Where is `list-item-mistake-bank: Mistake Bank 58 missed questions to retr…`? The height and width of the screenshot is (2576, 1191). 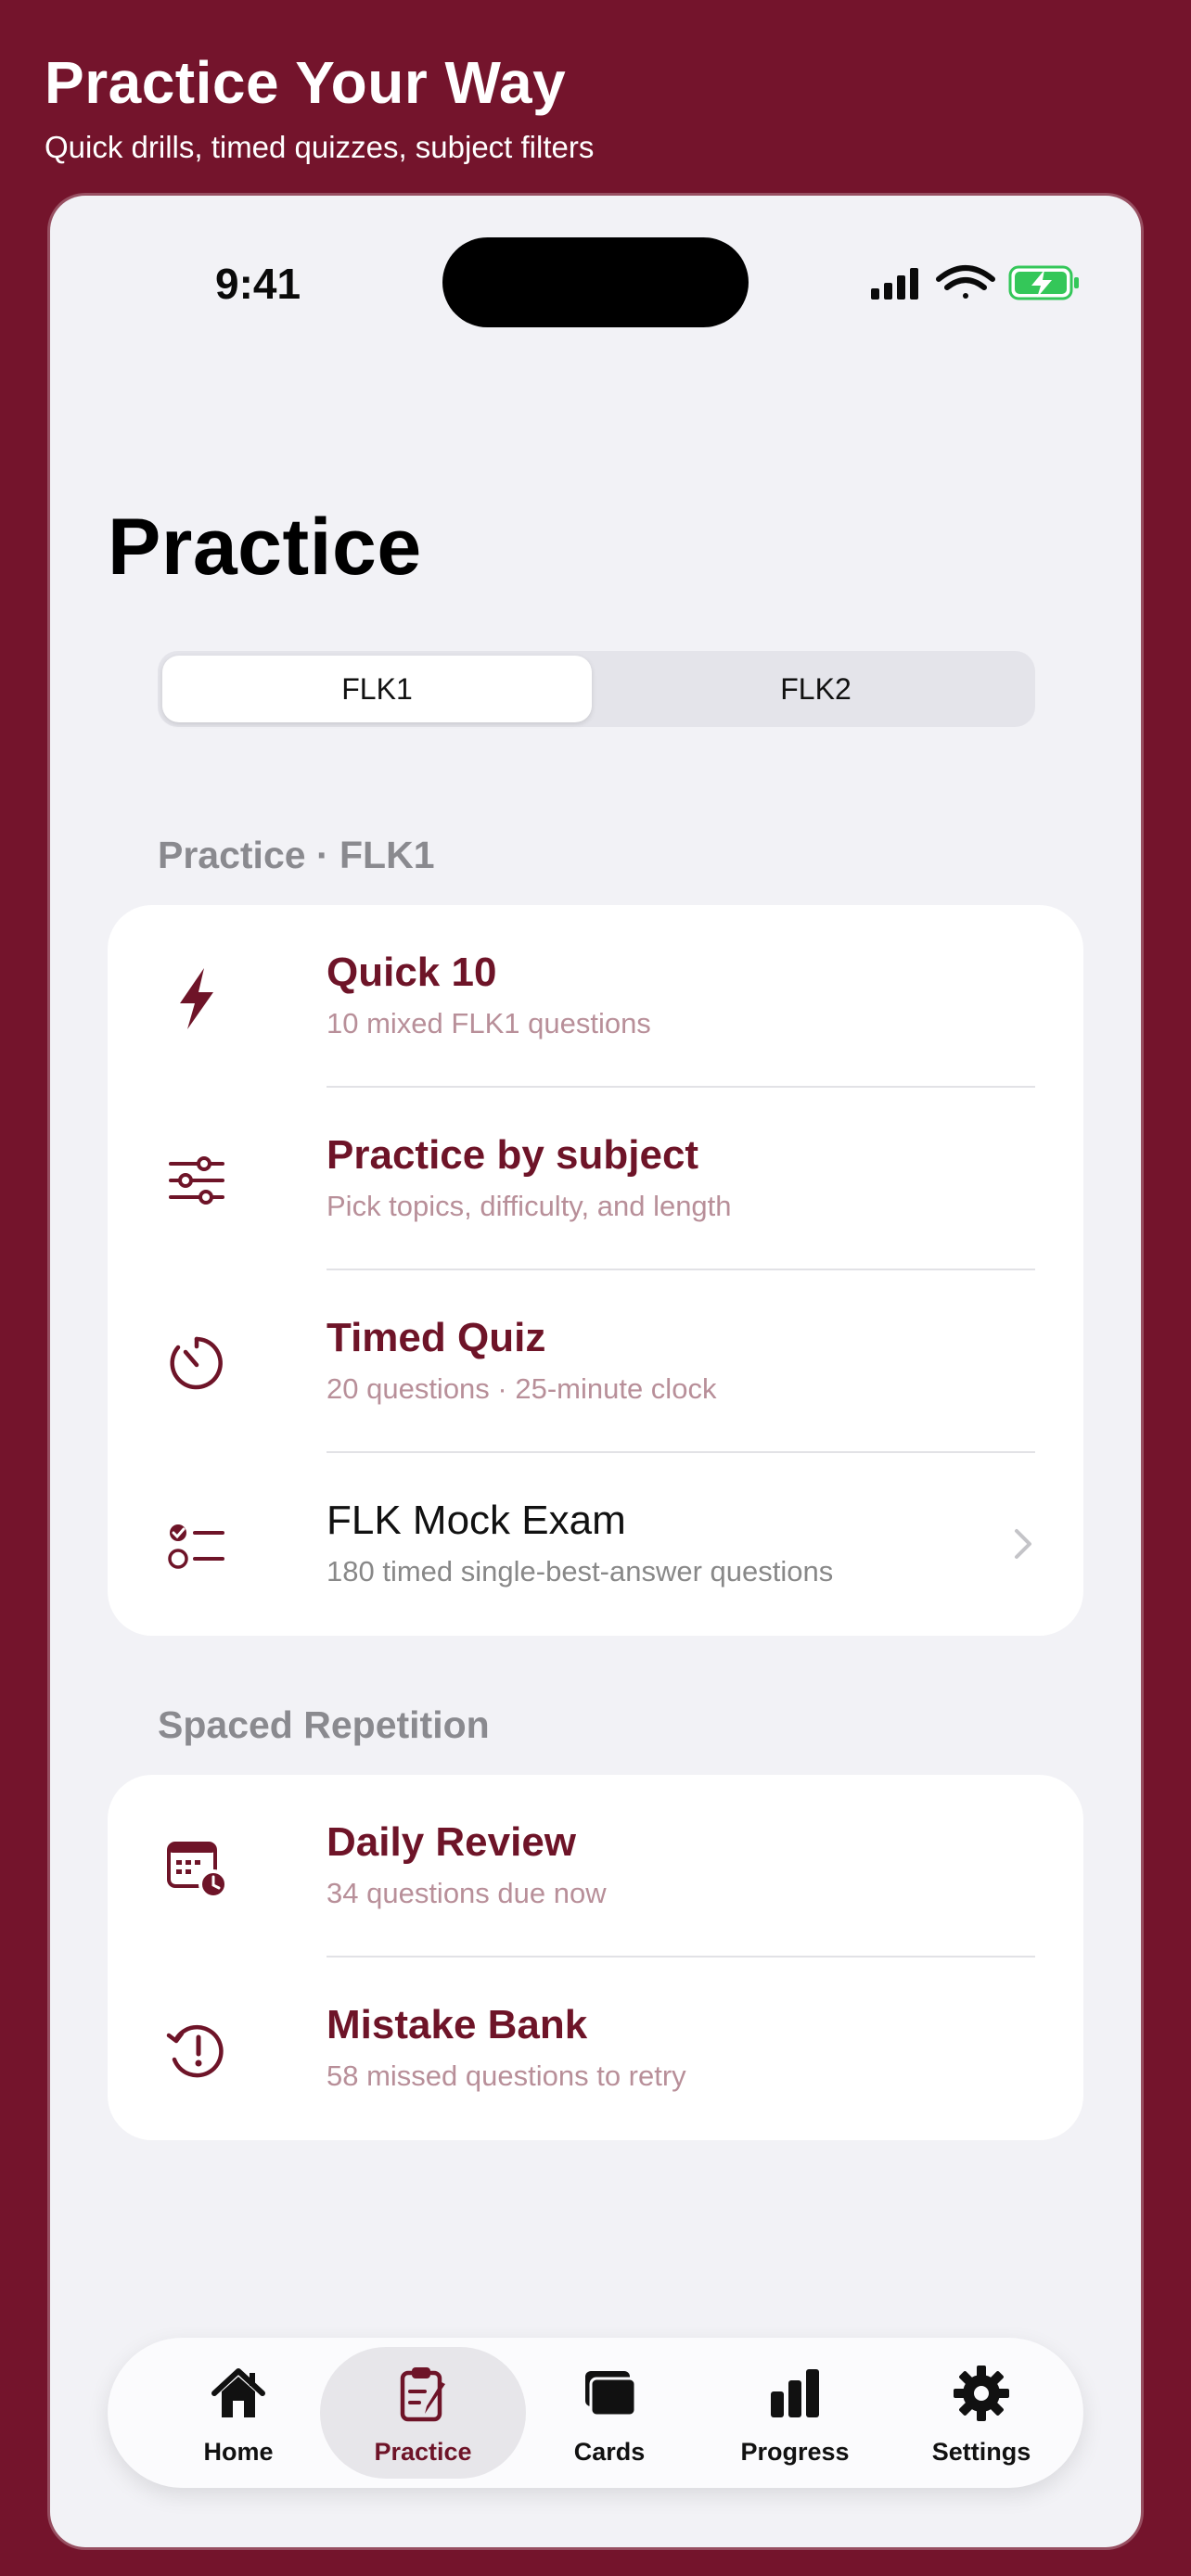
list-item-mistake-bank: Mistake Bank 58 missed questions to retr… is located at coordinates (595, 2049).